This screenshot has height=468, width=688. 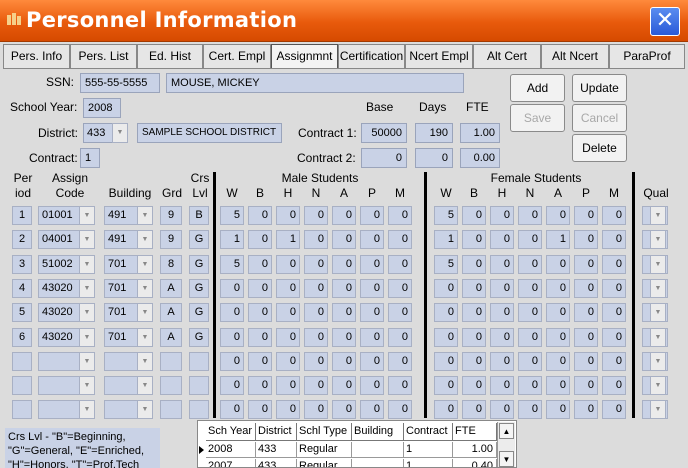 What do you see at coordinates (170, 56) in the screenshot?
I see `tab-ed-hist: Ed. Hist` at bounding box center [170, 56].